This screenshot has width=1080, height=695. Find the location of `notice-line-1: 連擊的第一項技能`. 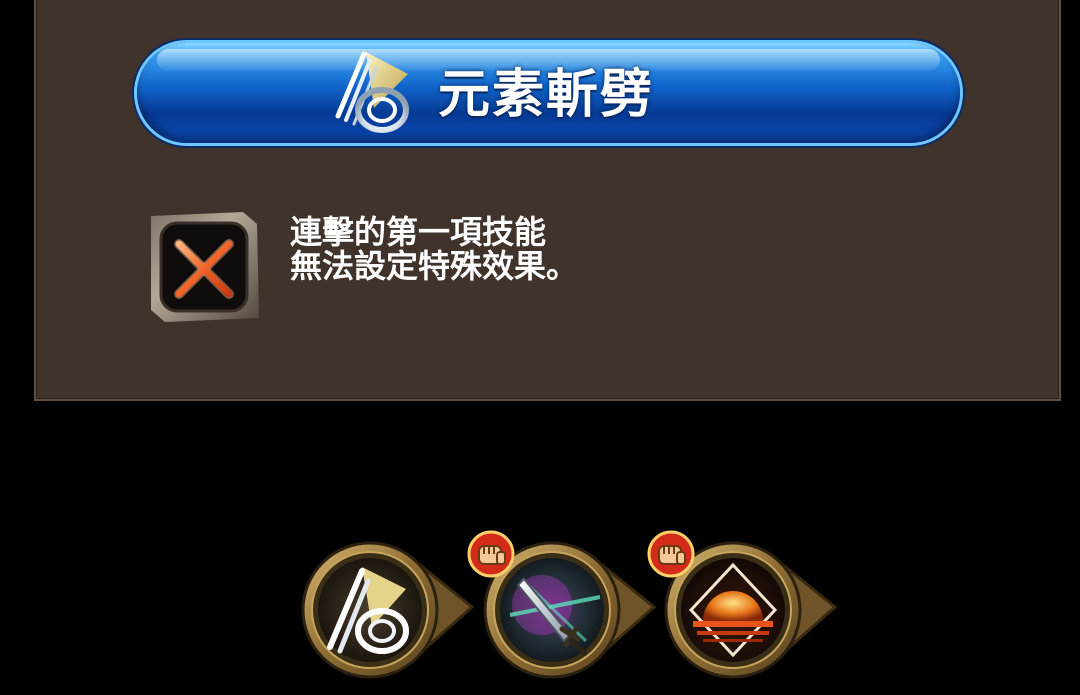

notice-line-1: 連擊的第一項技能 is located at coordinates (418, 232).